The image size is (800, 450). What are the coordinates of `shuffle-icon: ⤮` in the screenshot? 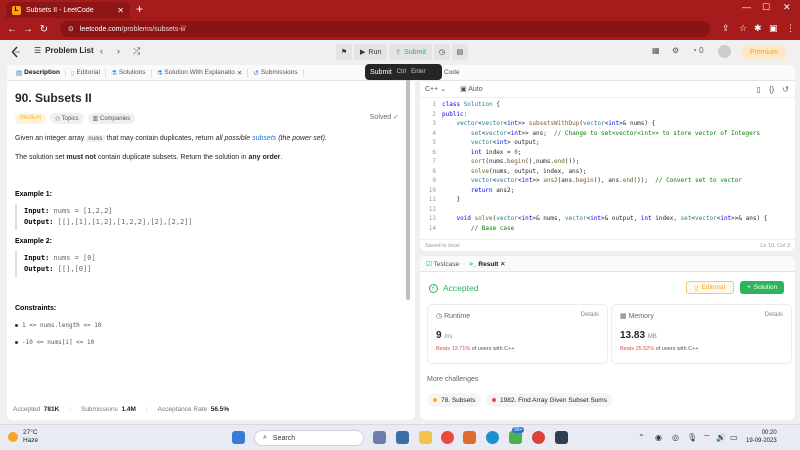 It's located at (136, 51).